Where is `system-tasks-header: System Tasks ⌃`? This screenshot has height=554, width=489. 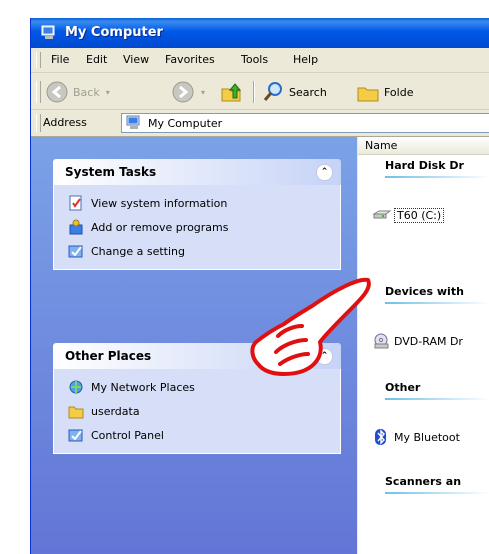 system-tasks-header: System Tasks ⌃ is located at coordinates (197, 172).